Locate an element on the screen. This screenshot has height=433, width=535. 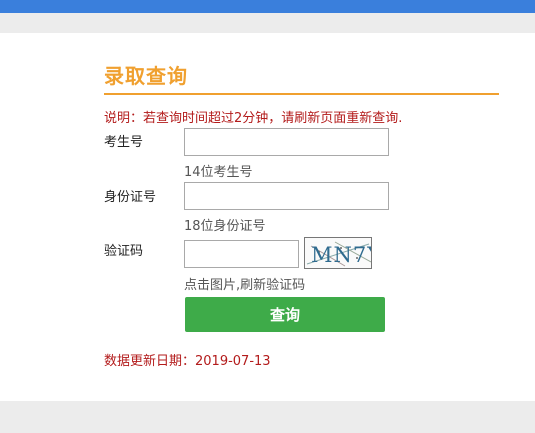
captcha-image: MN7Y is located at coordinates (338, 253).